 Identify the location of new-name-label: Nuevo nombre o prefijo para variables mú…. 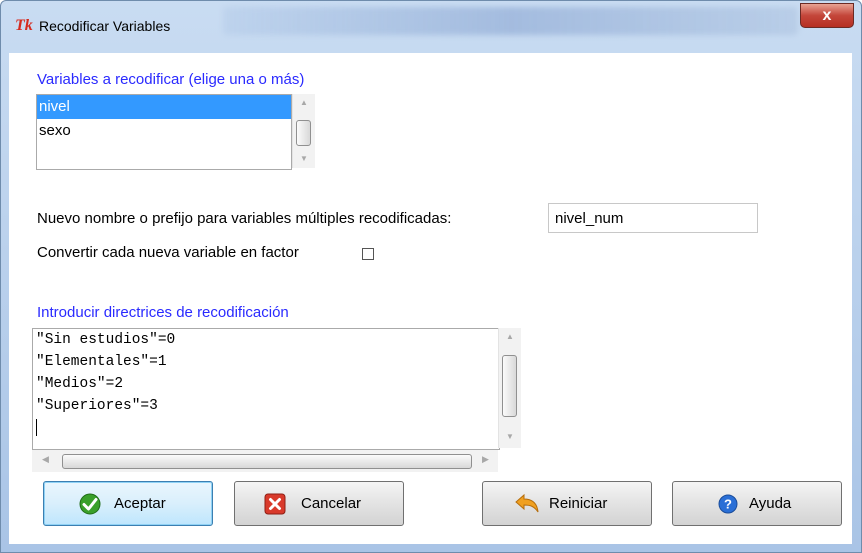
(244, 218).